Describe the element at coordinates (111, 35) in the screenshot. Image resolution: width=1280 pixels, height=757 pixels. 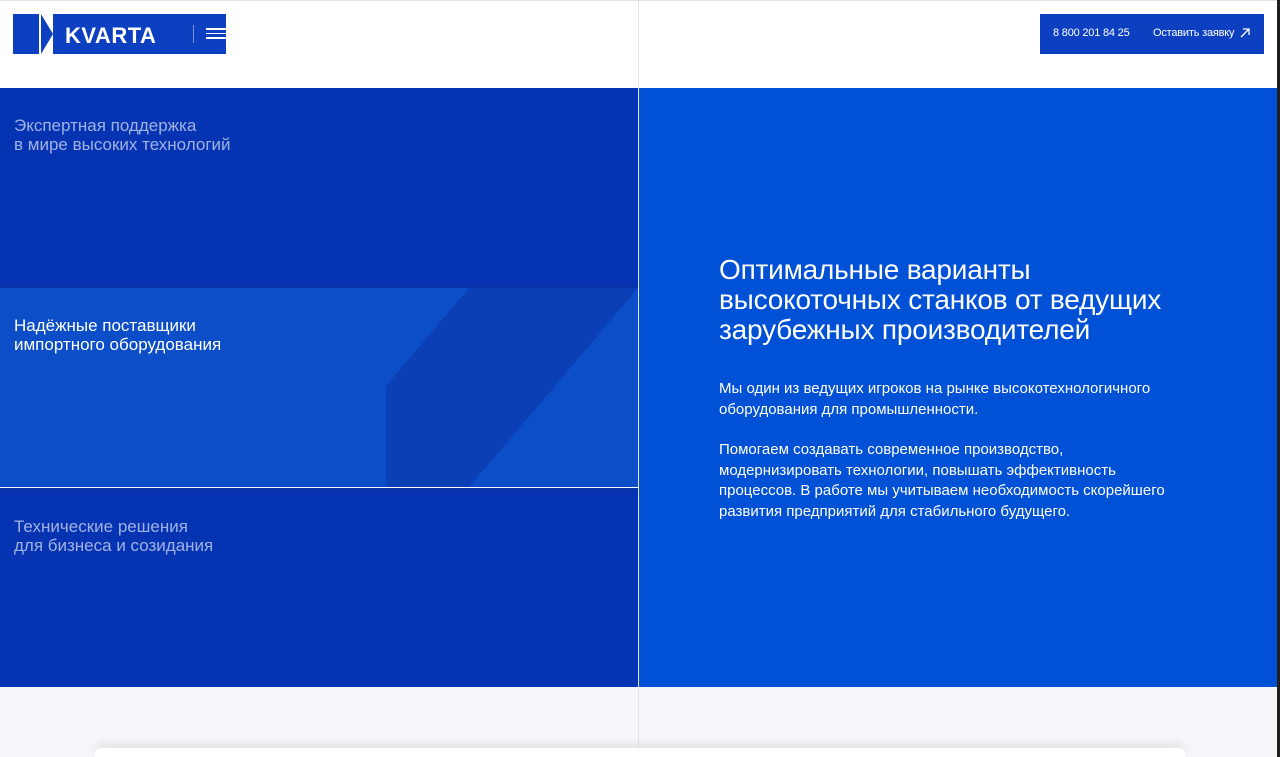
I see `logo-text: KVARTA` at that location.